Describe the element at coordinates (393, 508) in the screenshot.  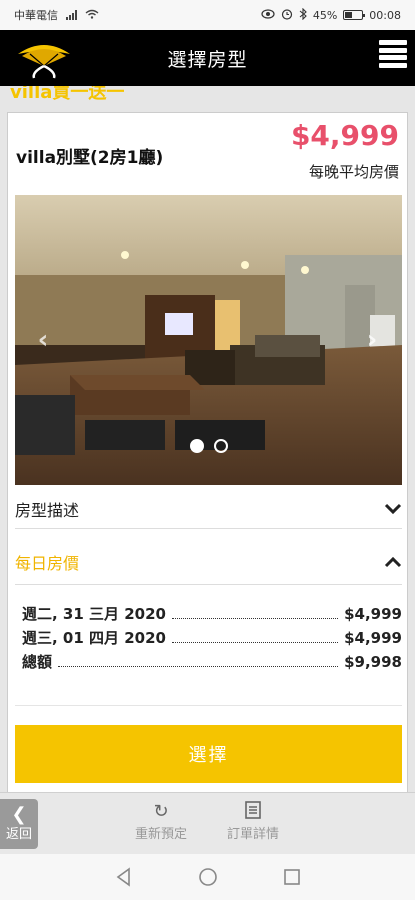
I see `chevron-down-icon` at that location.